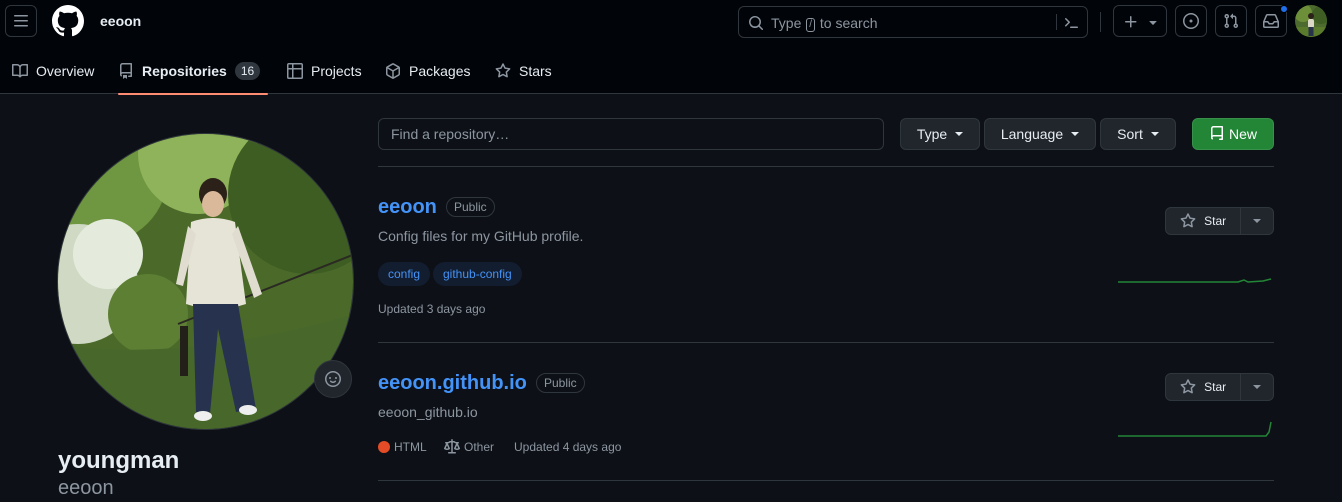 This screenshot has width=1342, height=502. I want to click on tab-stars: Stars, so click(523, 71).